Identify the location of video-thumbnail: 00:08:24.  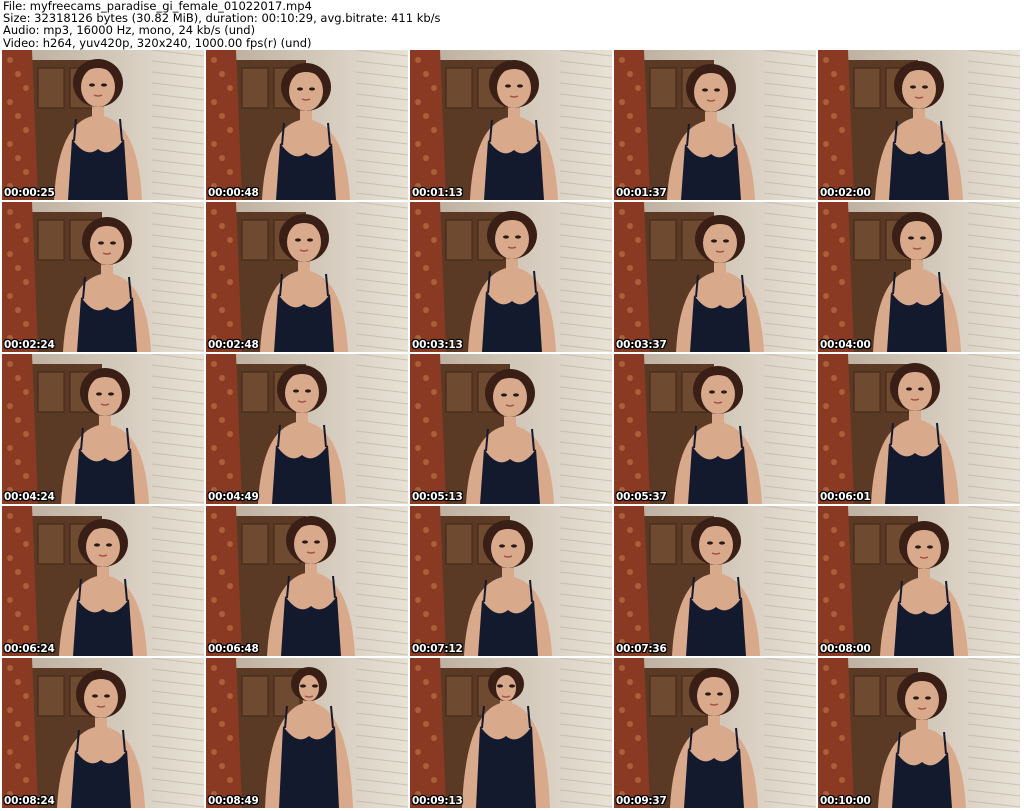
(103, 733).